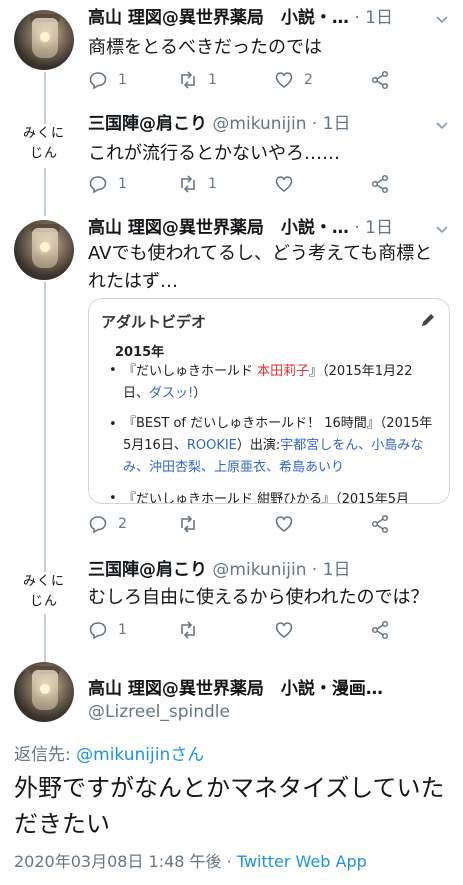 This screenshot has height=885, width=463. Describe the element at coordinates (293, 80) in the screenshot. I see `like-button: 2` at that location.